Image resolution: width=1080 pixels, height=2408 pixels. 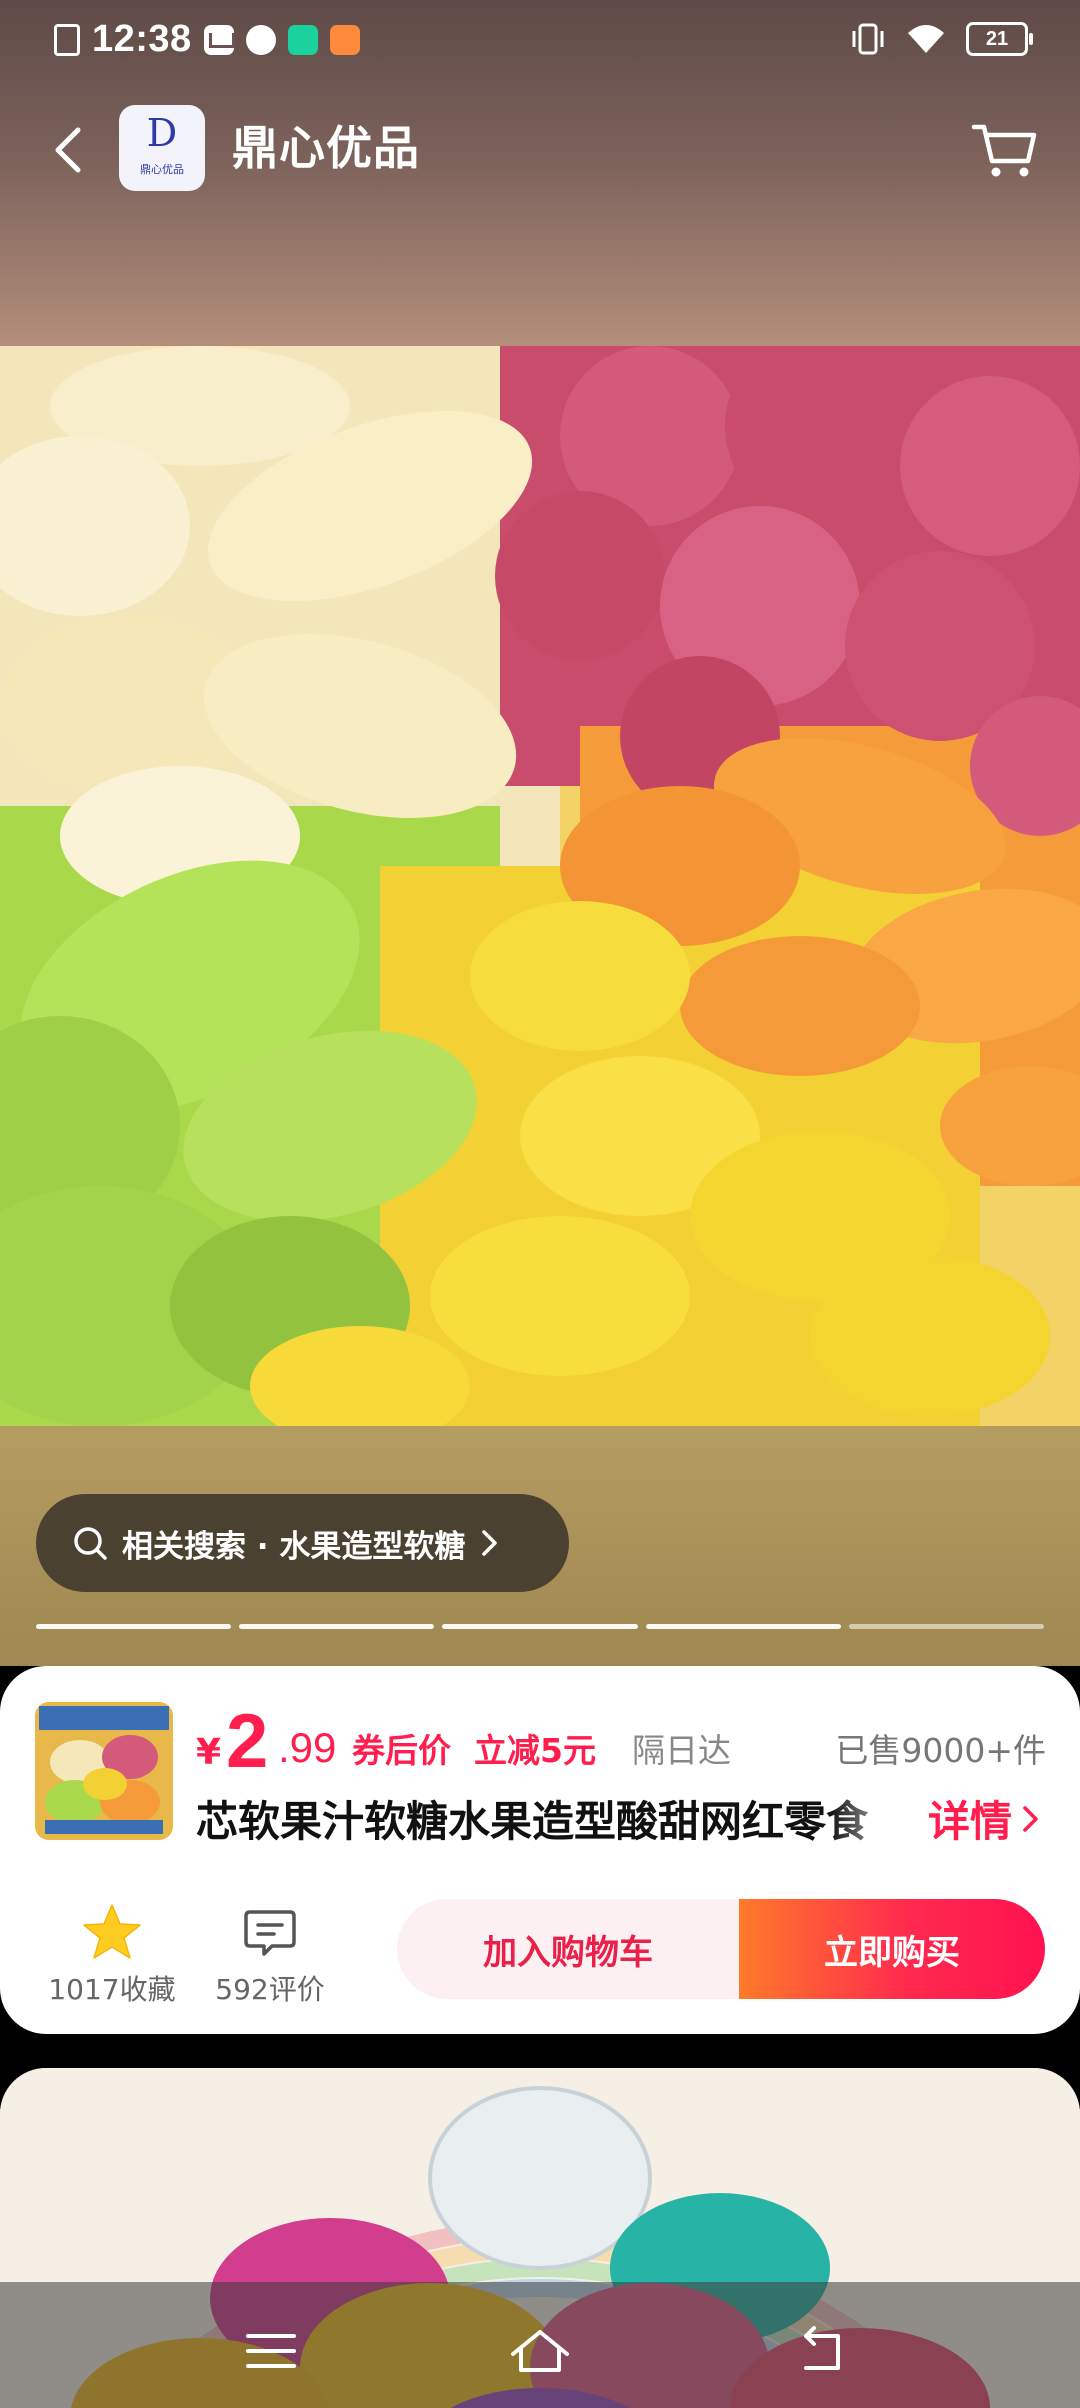 I want to click on product-thumbnail, so click(x=104, y=1771).